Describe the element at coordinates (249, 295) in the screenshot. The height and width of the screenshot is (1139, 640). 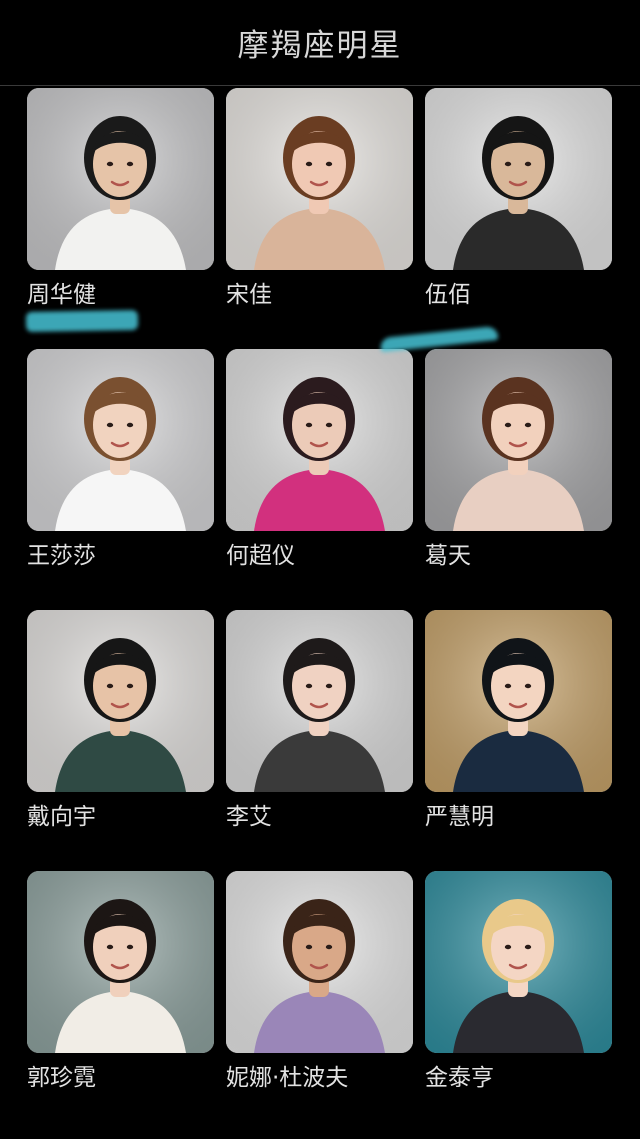
I see `star-name: 宋佳` at that location.